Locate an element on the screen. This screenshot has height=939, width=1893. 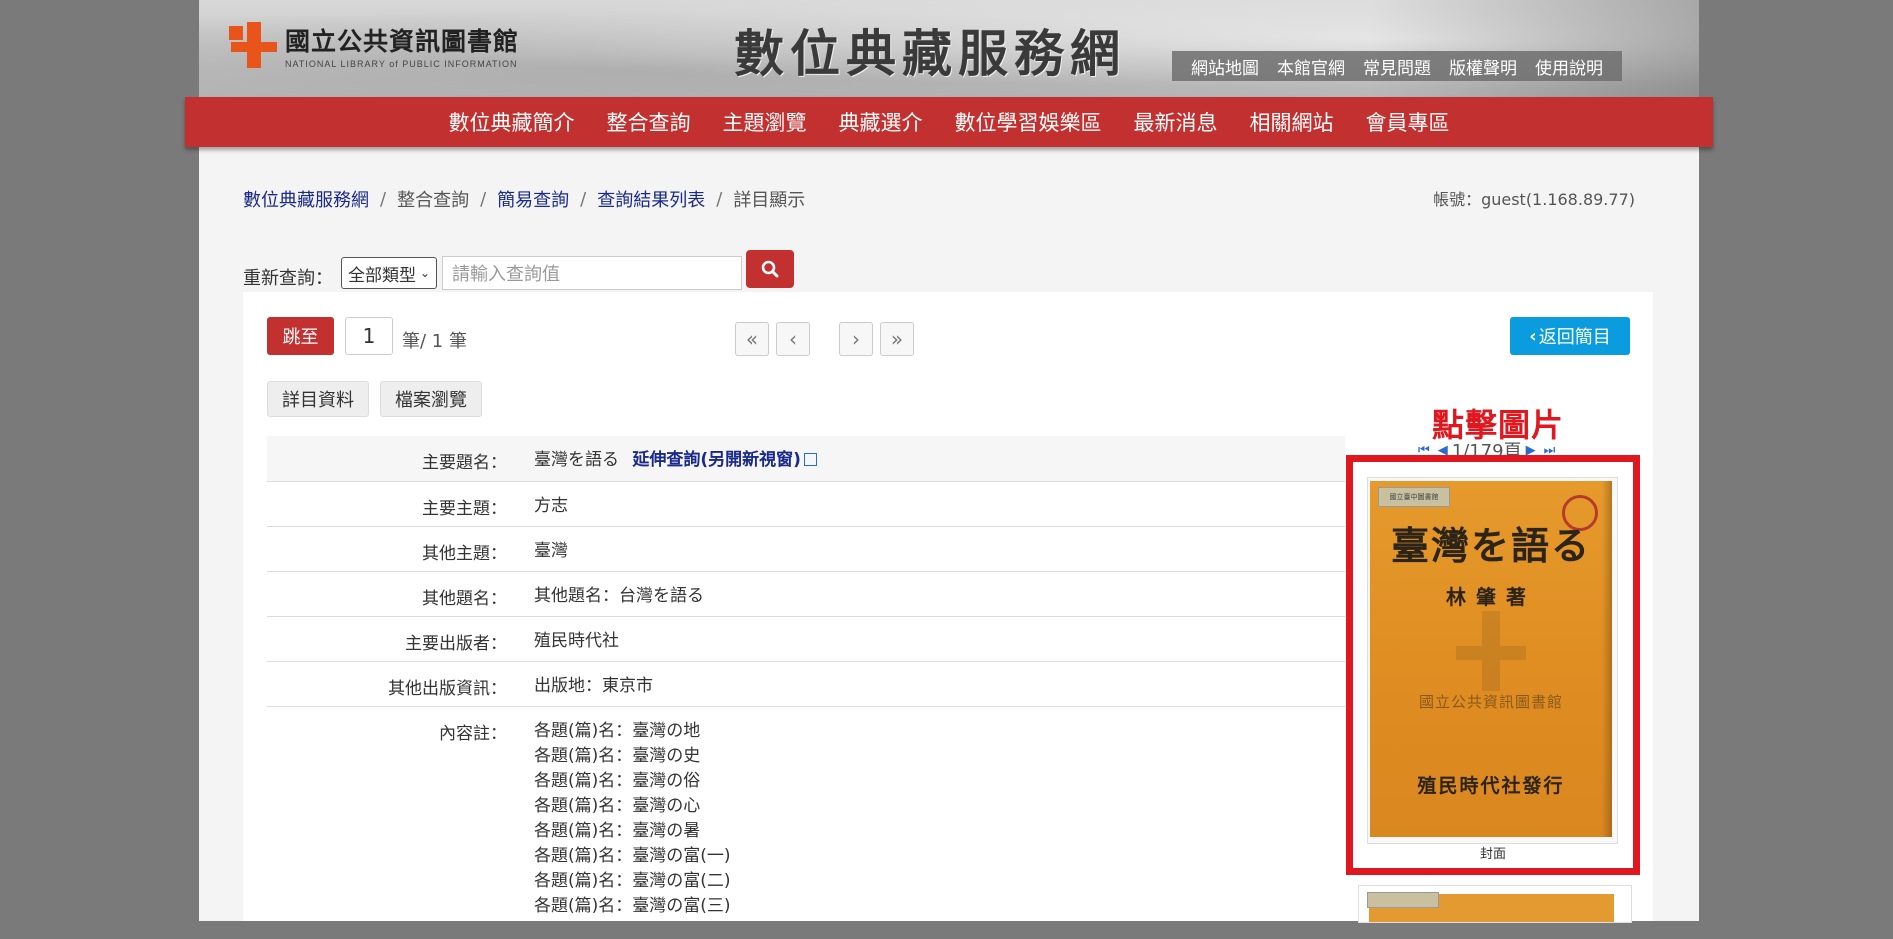
detail-row-publication-info: 其他出版資訊： 出版地：東京市 is located at coordinates (806, 683).